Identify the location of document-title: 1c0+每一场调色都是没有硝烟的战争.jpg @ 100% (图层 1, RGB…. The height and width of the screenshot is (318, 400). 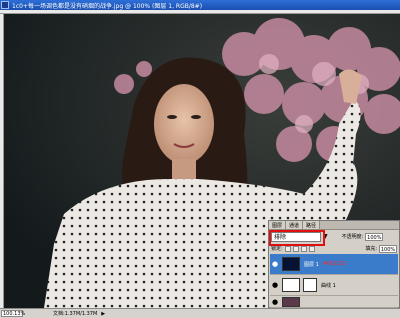
(107, 6).